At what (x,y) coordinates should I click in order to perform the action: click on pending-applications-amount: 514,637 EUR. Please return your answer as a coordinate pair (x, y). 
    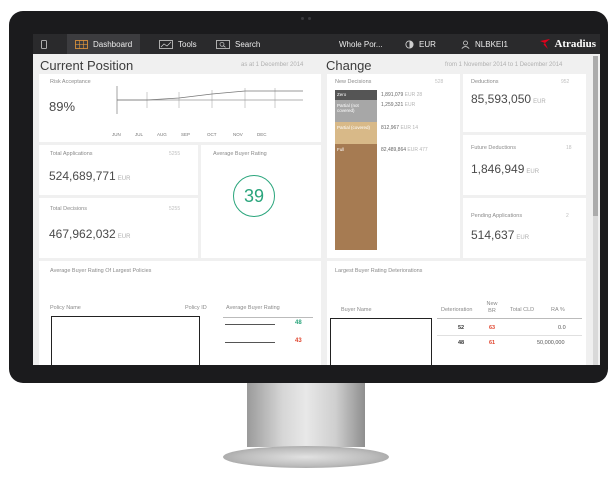
    Looking at the image, I should click on (500, 235).